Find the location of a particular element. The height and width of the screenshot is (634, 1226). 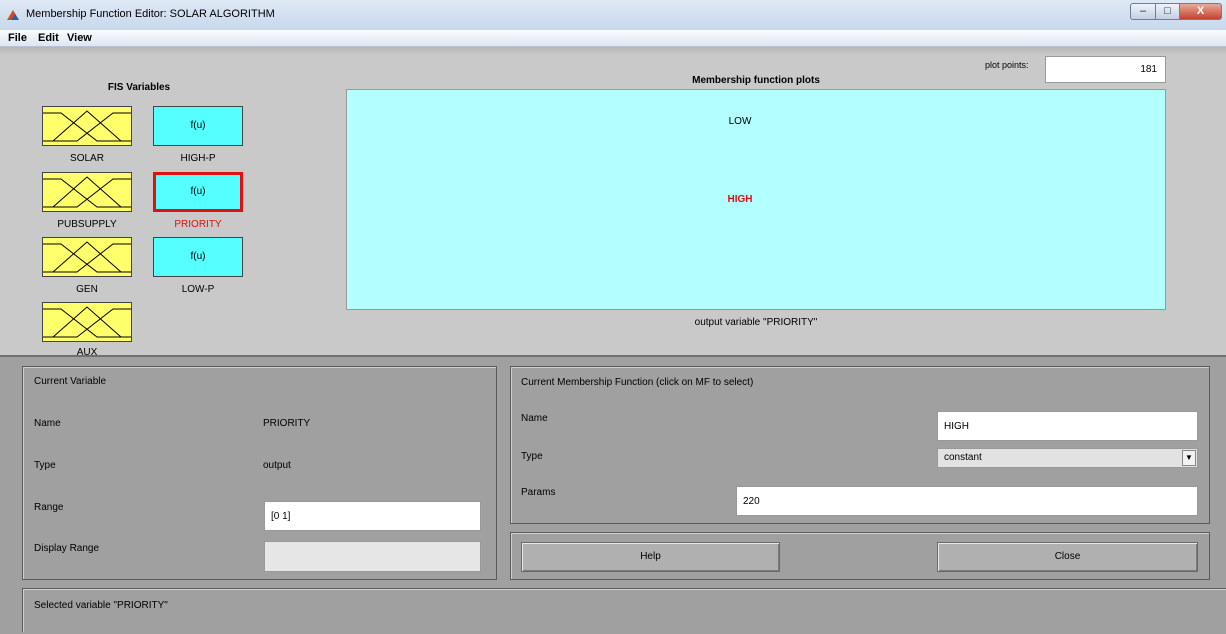

display-range-label: Display Range is located at coordinates (67, 548).